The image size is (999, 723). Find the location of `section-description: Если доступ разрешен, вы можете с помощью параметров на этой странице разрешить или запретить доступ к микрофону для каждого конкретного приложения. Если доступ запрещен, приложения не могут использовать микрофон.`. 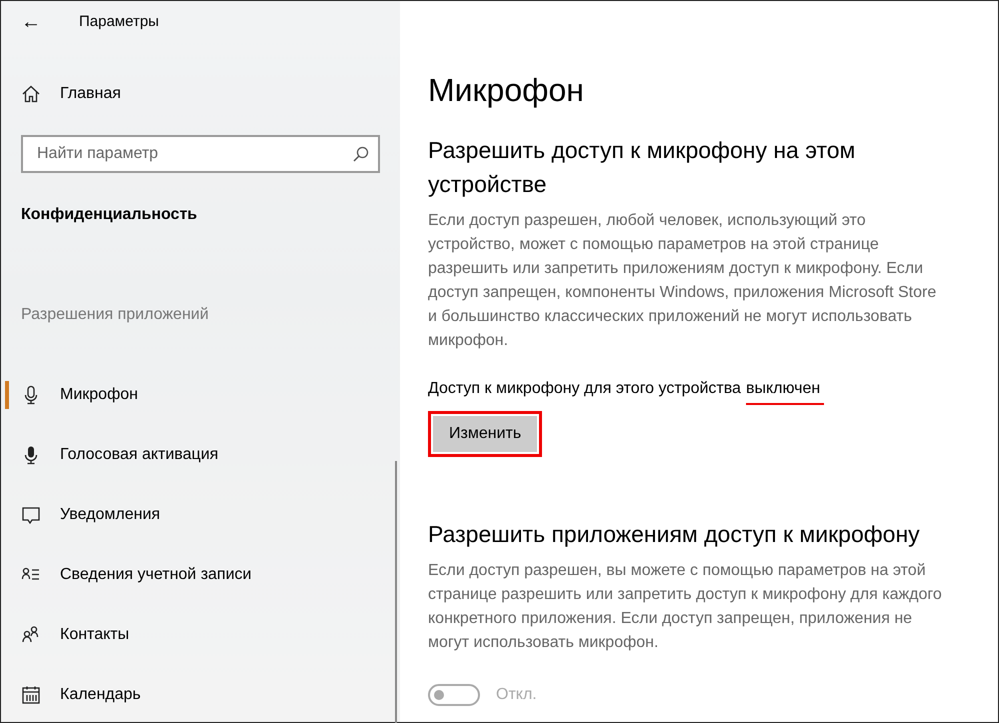

section-description: Если доступ разрешен, вы можете с помощью параметров на этой странице разрешить или запретить доступ к микрофону для каждого конкретного приложения. Если доступ запрещен, приложения не могут использовать микрофон. is located at coordinates (685, 607).